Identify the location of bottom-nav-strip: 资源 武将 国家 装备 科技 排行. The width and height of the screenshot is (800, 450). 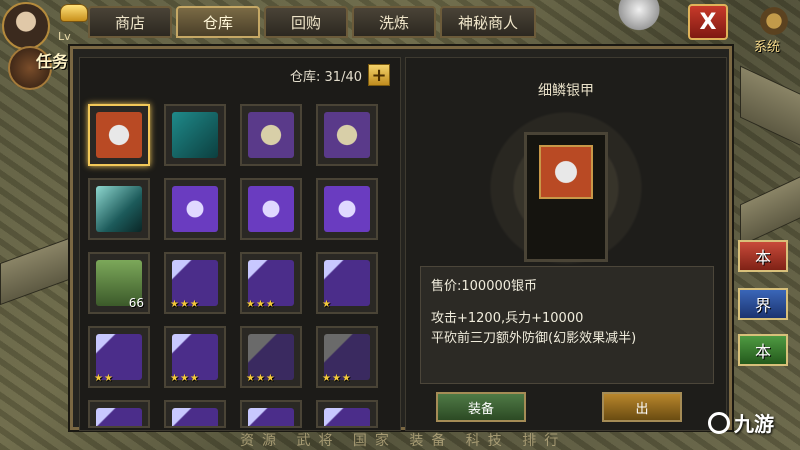
(403, 441).